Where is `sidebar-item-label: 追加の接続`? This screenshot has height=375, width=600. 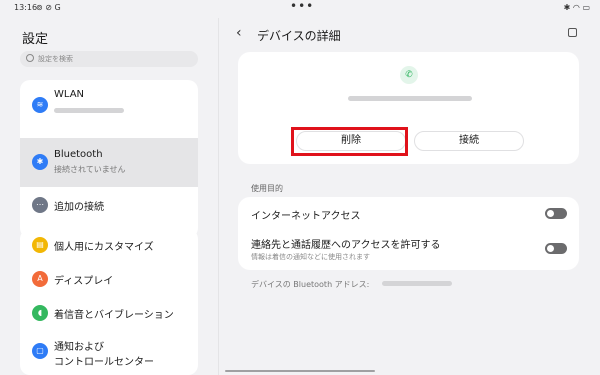
sidebar-item-label: 追加の接続 is located at coordinates (79, 207).